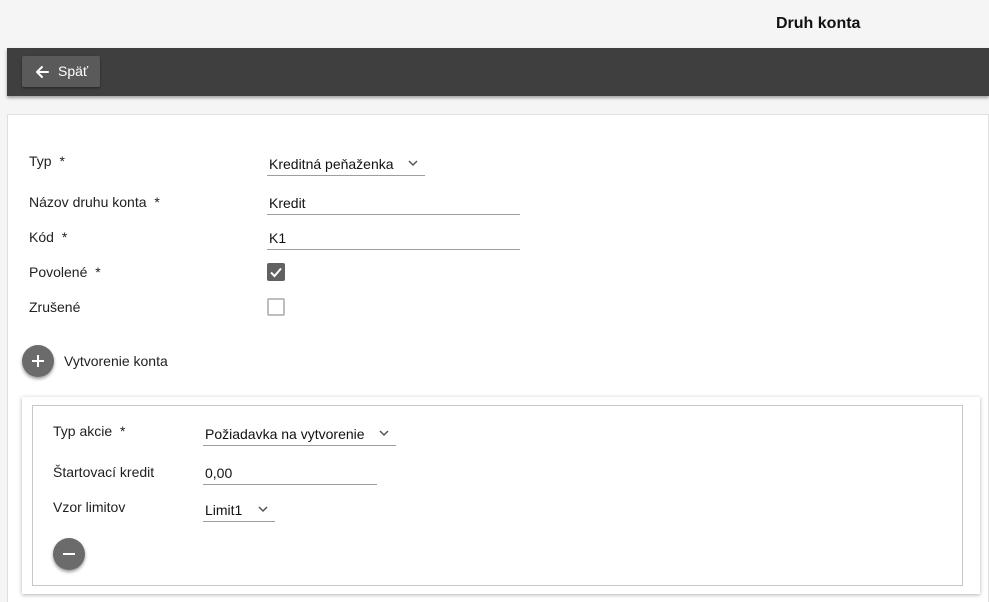  I want to click on check-icon, so click(276, 272).